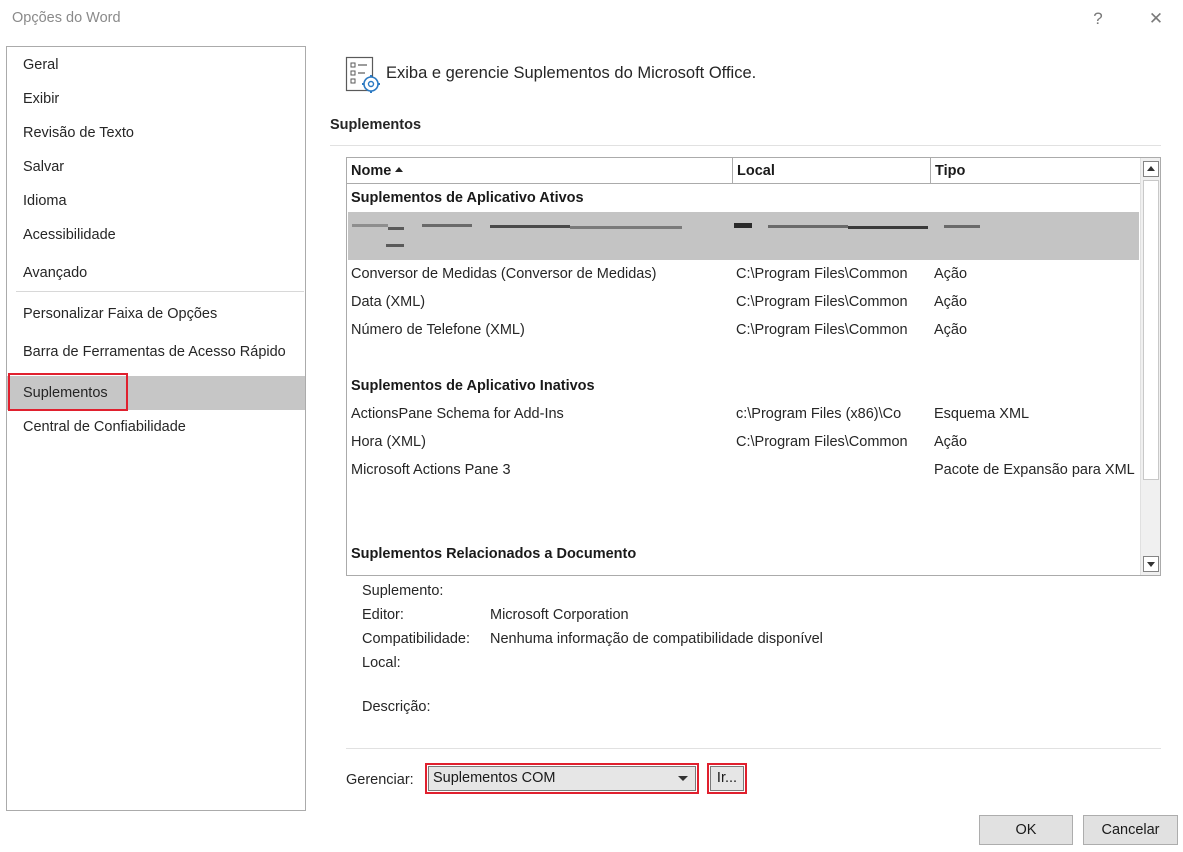 Image resolution: width=1183 pixels, height=852 pixels. Describe the element at coordinates (438, 330) in the screenshot. I see `addin-name-cell: Número de Telefone (XML)` at that location.